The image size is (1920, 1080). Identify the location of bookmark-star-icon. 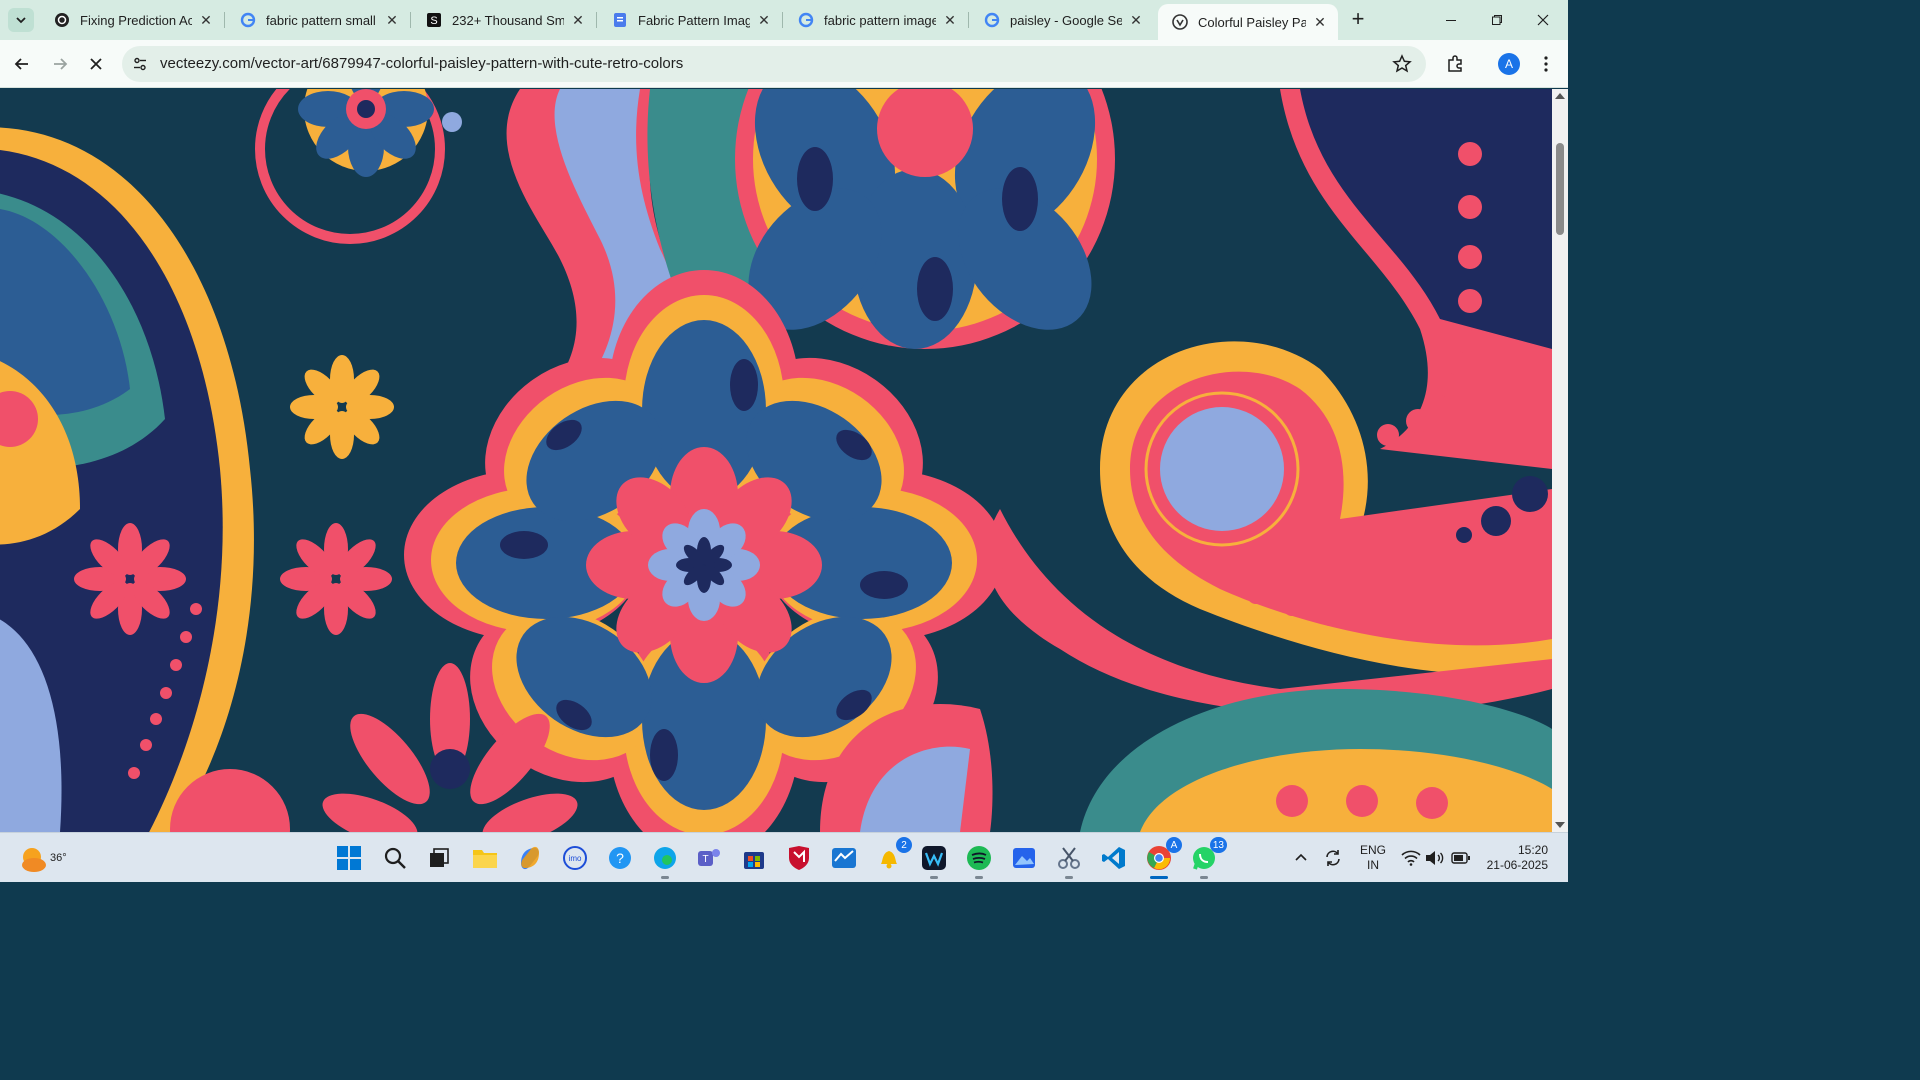
(1402, 64).